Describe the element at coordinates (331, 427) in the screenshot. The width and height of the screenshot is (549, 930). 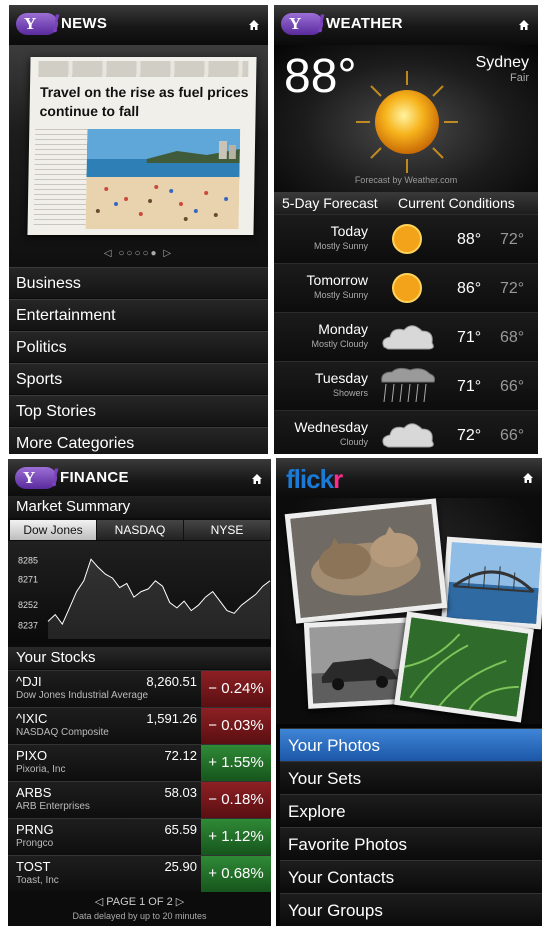
I see `forecast-day: Wednesday` at that location.